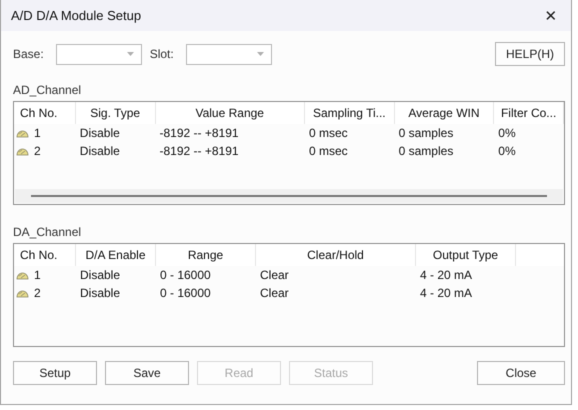  I want to click on dialog-button: Setup, so click(55, 373).